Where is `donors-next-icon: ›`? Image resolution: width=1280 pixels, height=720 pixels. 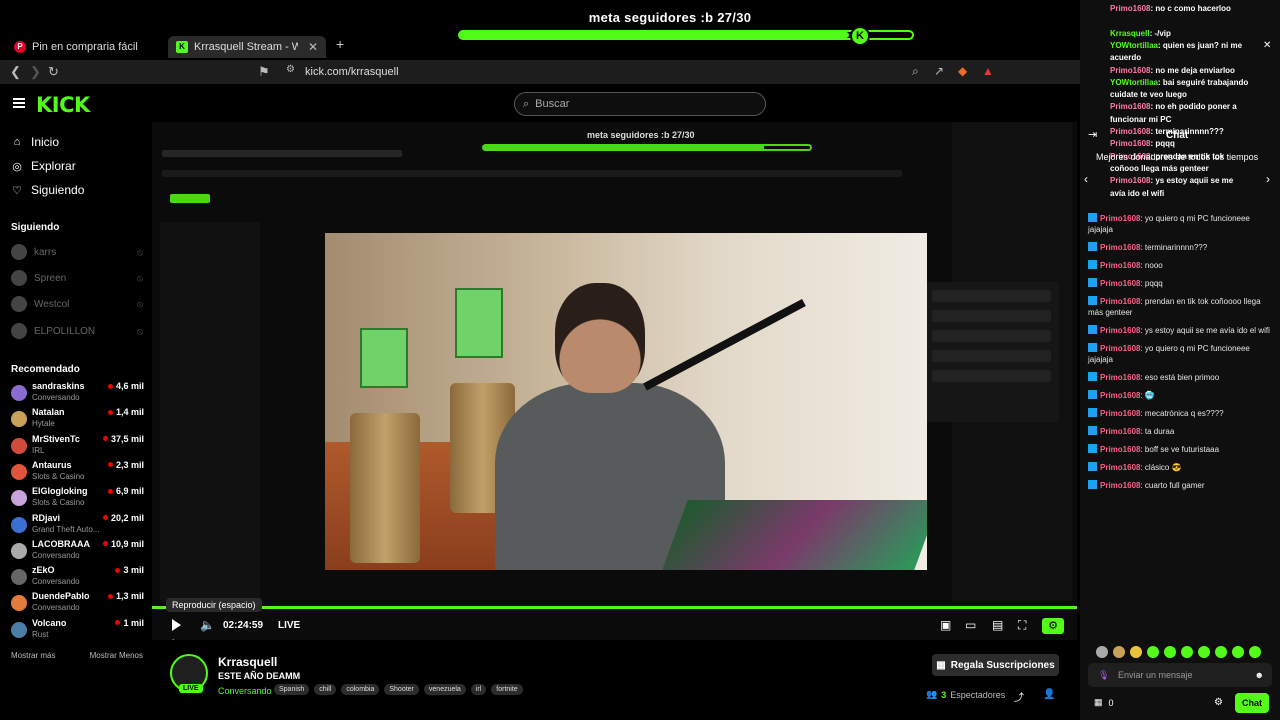 donors-next-icon: › is located at coordinates (1268, 179).